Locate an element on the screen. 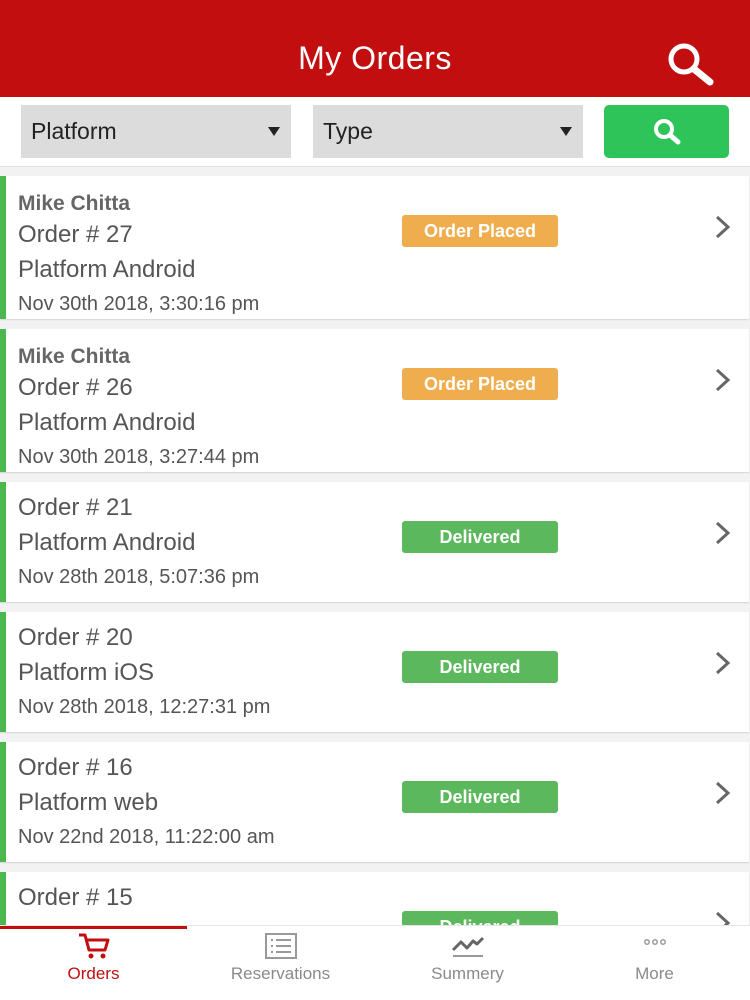 Image resolution: width=750 pixels, height=1000 pixels. order-date: Nov 22nd 2018, 11:22:00 am is located at coordinates (146, 837).